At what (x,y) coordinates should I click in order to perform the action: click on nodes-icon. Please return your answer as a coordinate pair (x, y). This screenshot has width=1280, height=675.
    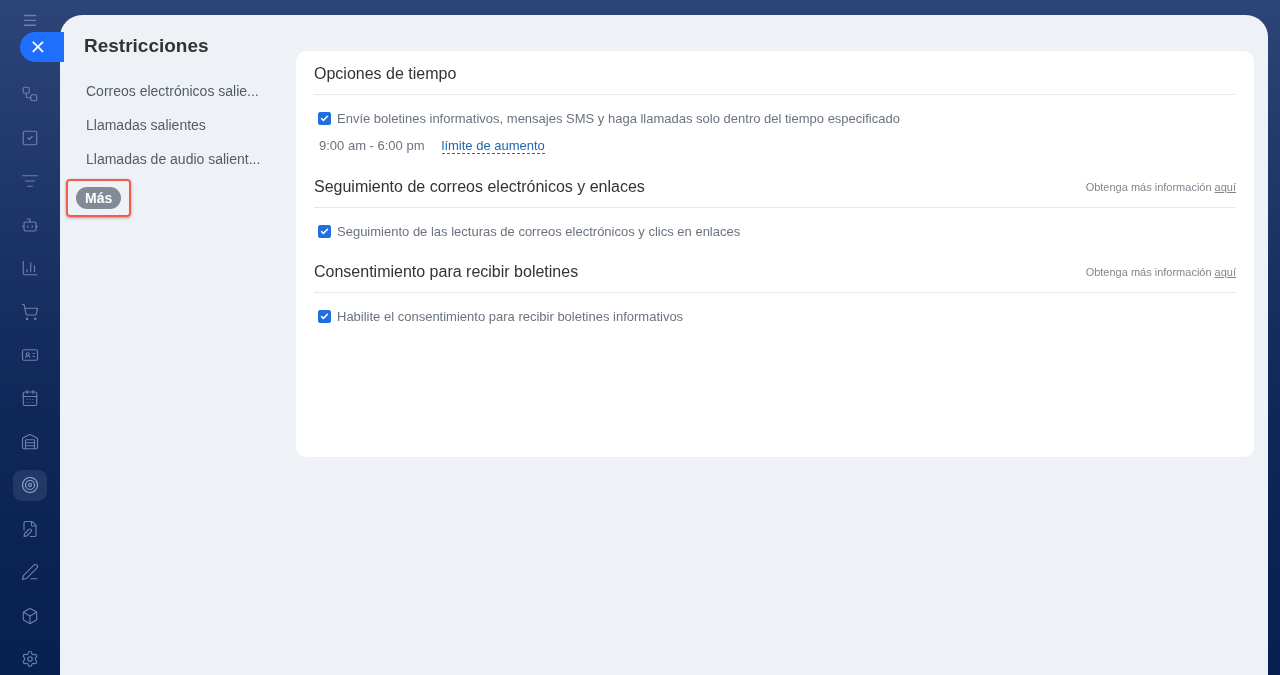
    Looking at the image, I should click on (30, 94).